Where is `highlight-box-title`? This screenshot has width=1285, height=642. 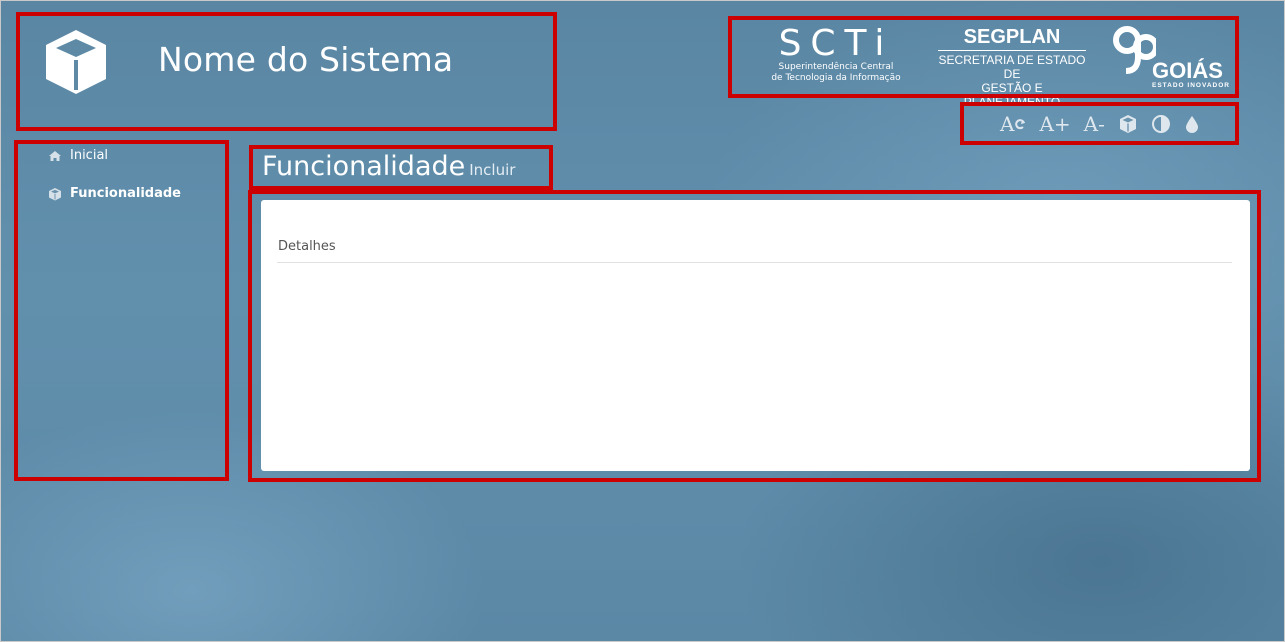 highlight-box-title is located at coordinates (401, 167).